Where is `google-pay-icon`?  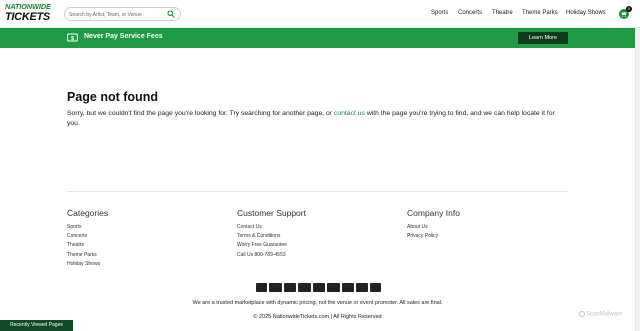
google-pay-icon is located at coordinates (348, 287).